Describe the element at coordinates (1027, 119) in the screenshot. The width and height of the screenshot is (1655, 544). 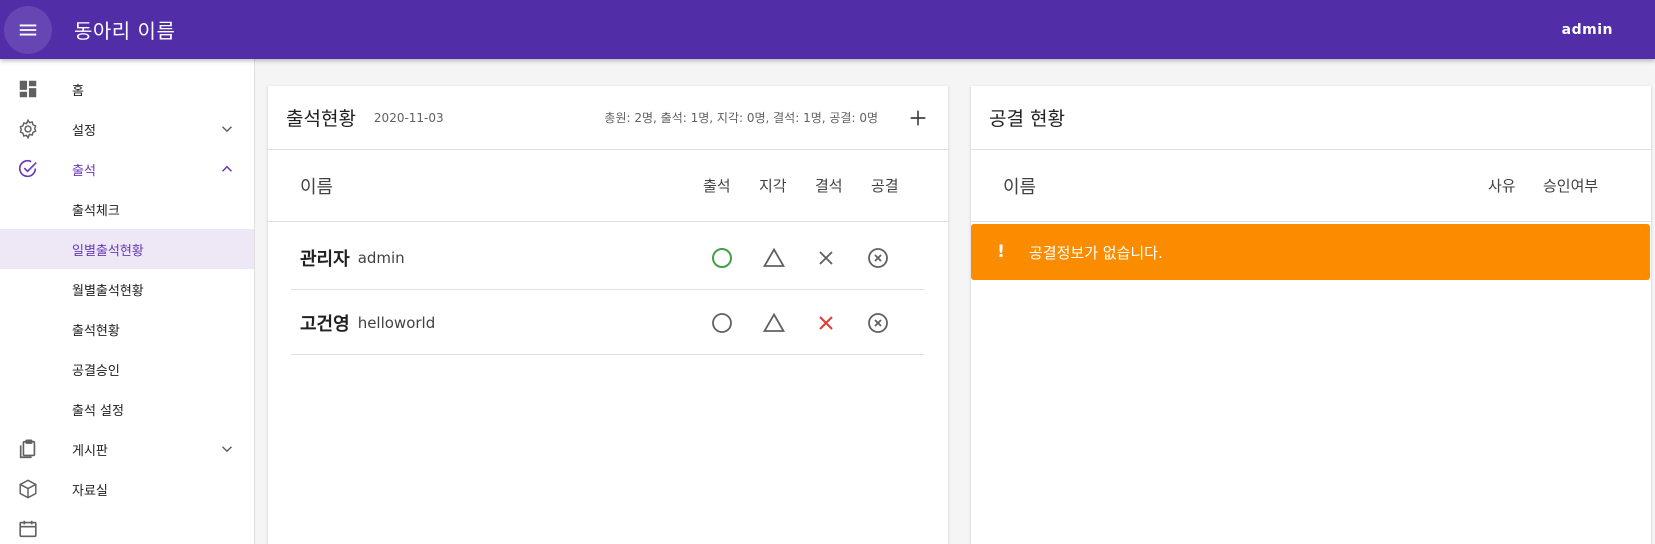
I see `excused-title: 공결 현황` at that location.